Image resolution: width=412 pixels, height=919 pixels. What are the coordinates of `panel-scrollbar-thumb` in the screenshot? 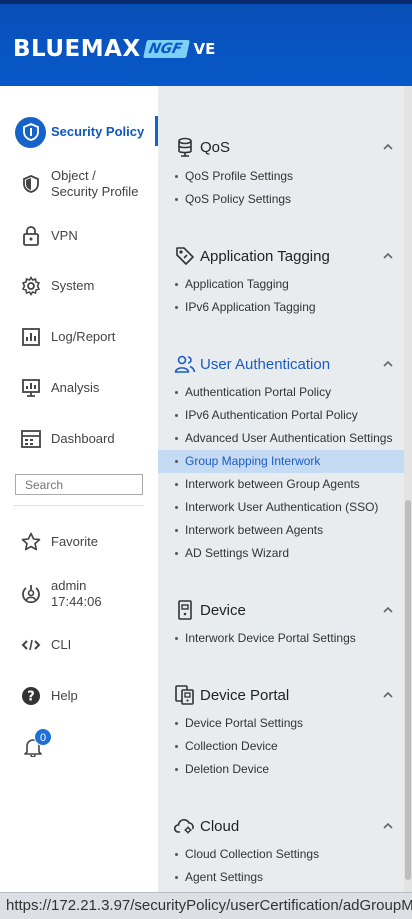 It's located at (408, 690).